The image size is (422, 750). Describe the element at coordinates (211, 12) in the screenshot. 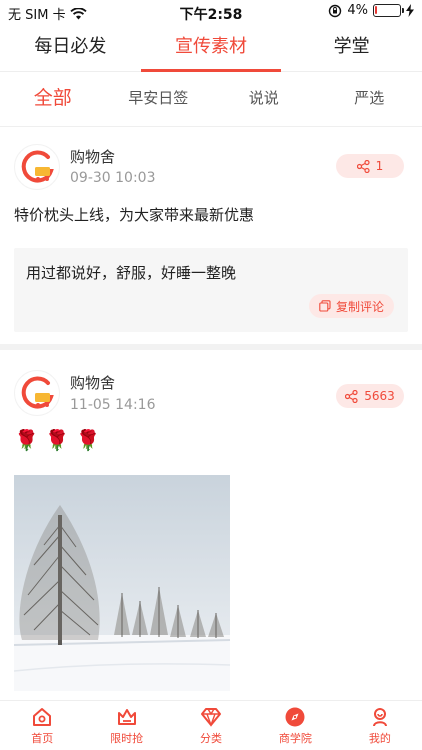

I see `status-bar: 无 SIM 卡 下午2:58 4%` at that location.